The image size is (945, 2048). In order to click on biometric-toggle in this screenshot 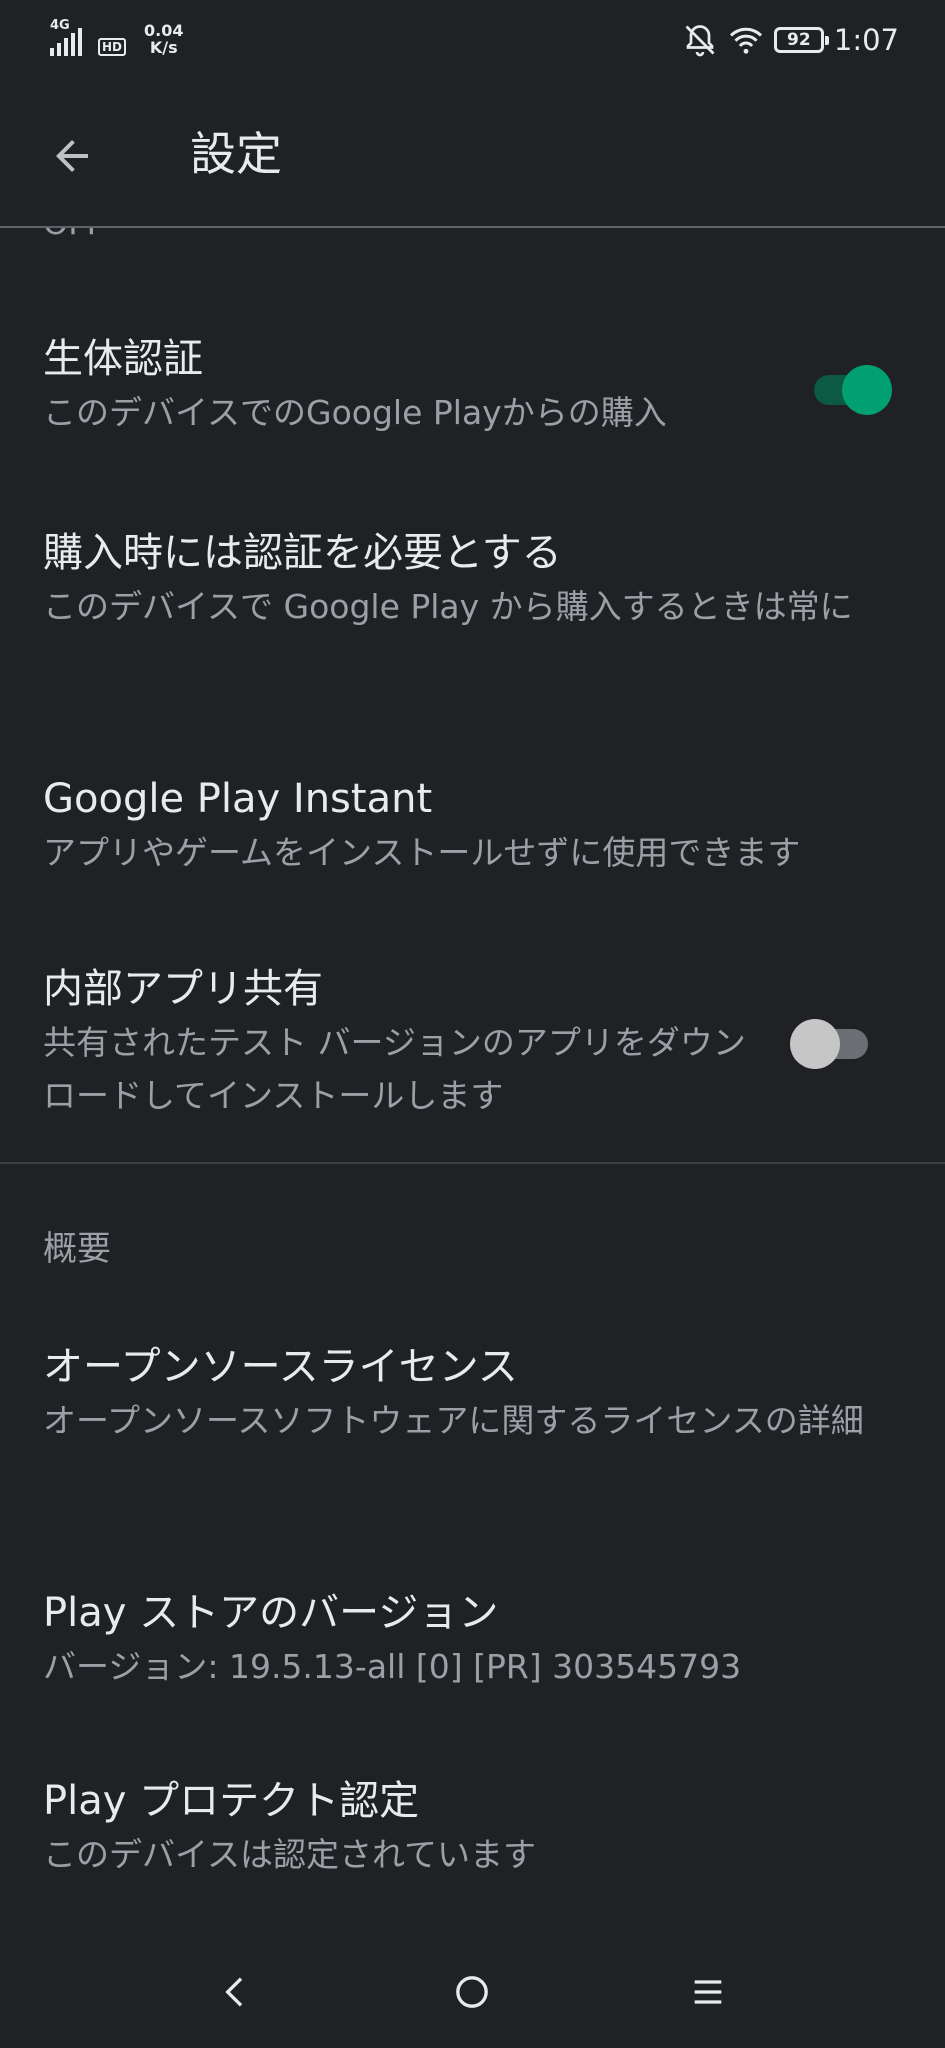, I will do `click(850, 388)`.